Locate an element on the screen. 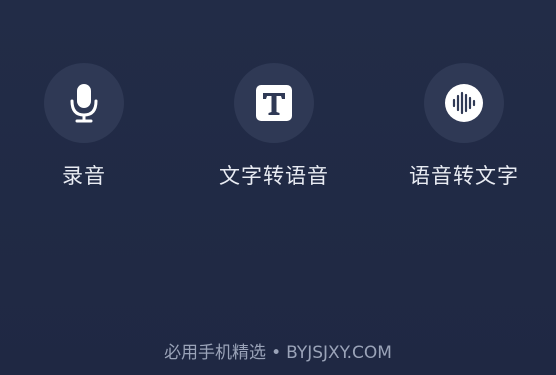 The height and width of the screenshot is (375, 556). record-label: 录音 is located at coordinates (84, 176).